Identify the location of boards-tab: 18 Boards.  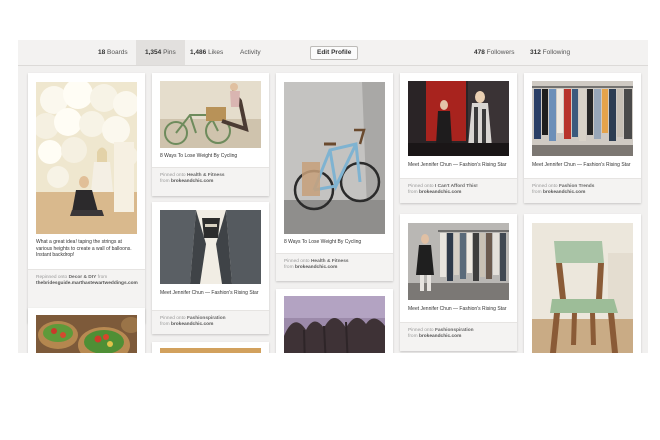
(113, 52).